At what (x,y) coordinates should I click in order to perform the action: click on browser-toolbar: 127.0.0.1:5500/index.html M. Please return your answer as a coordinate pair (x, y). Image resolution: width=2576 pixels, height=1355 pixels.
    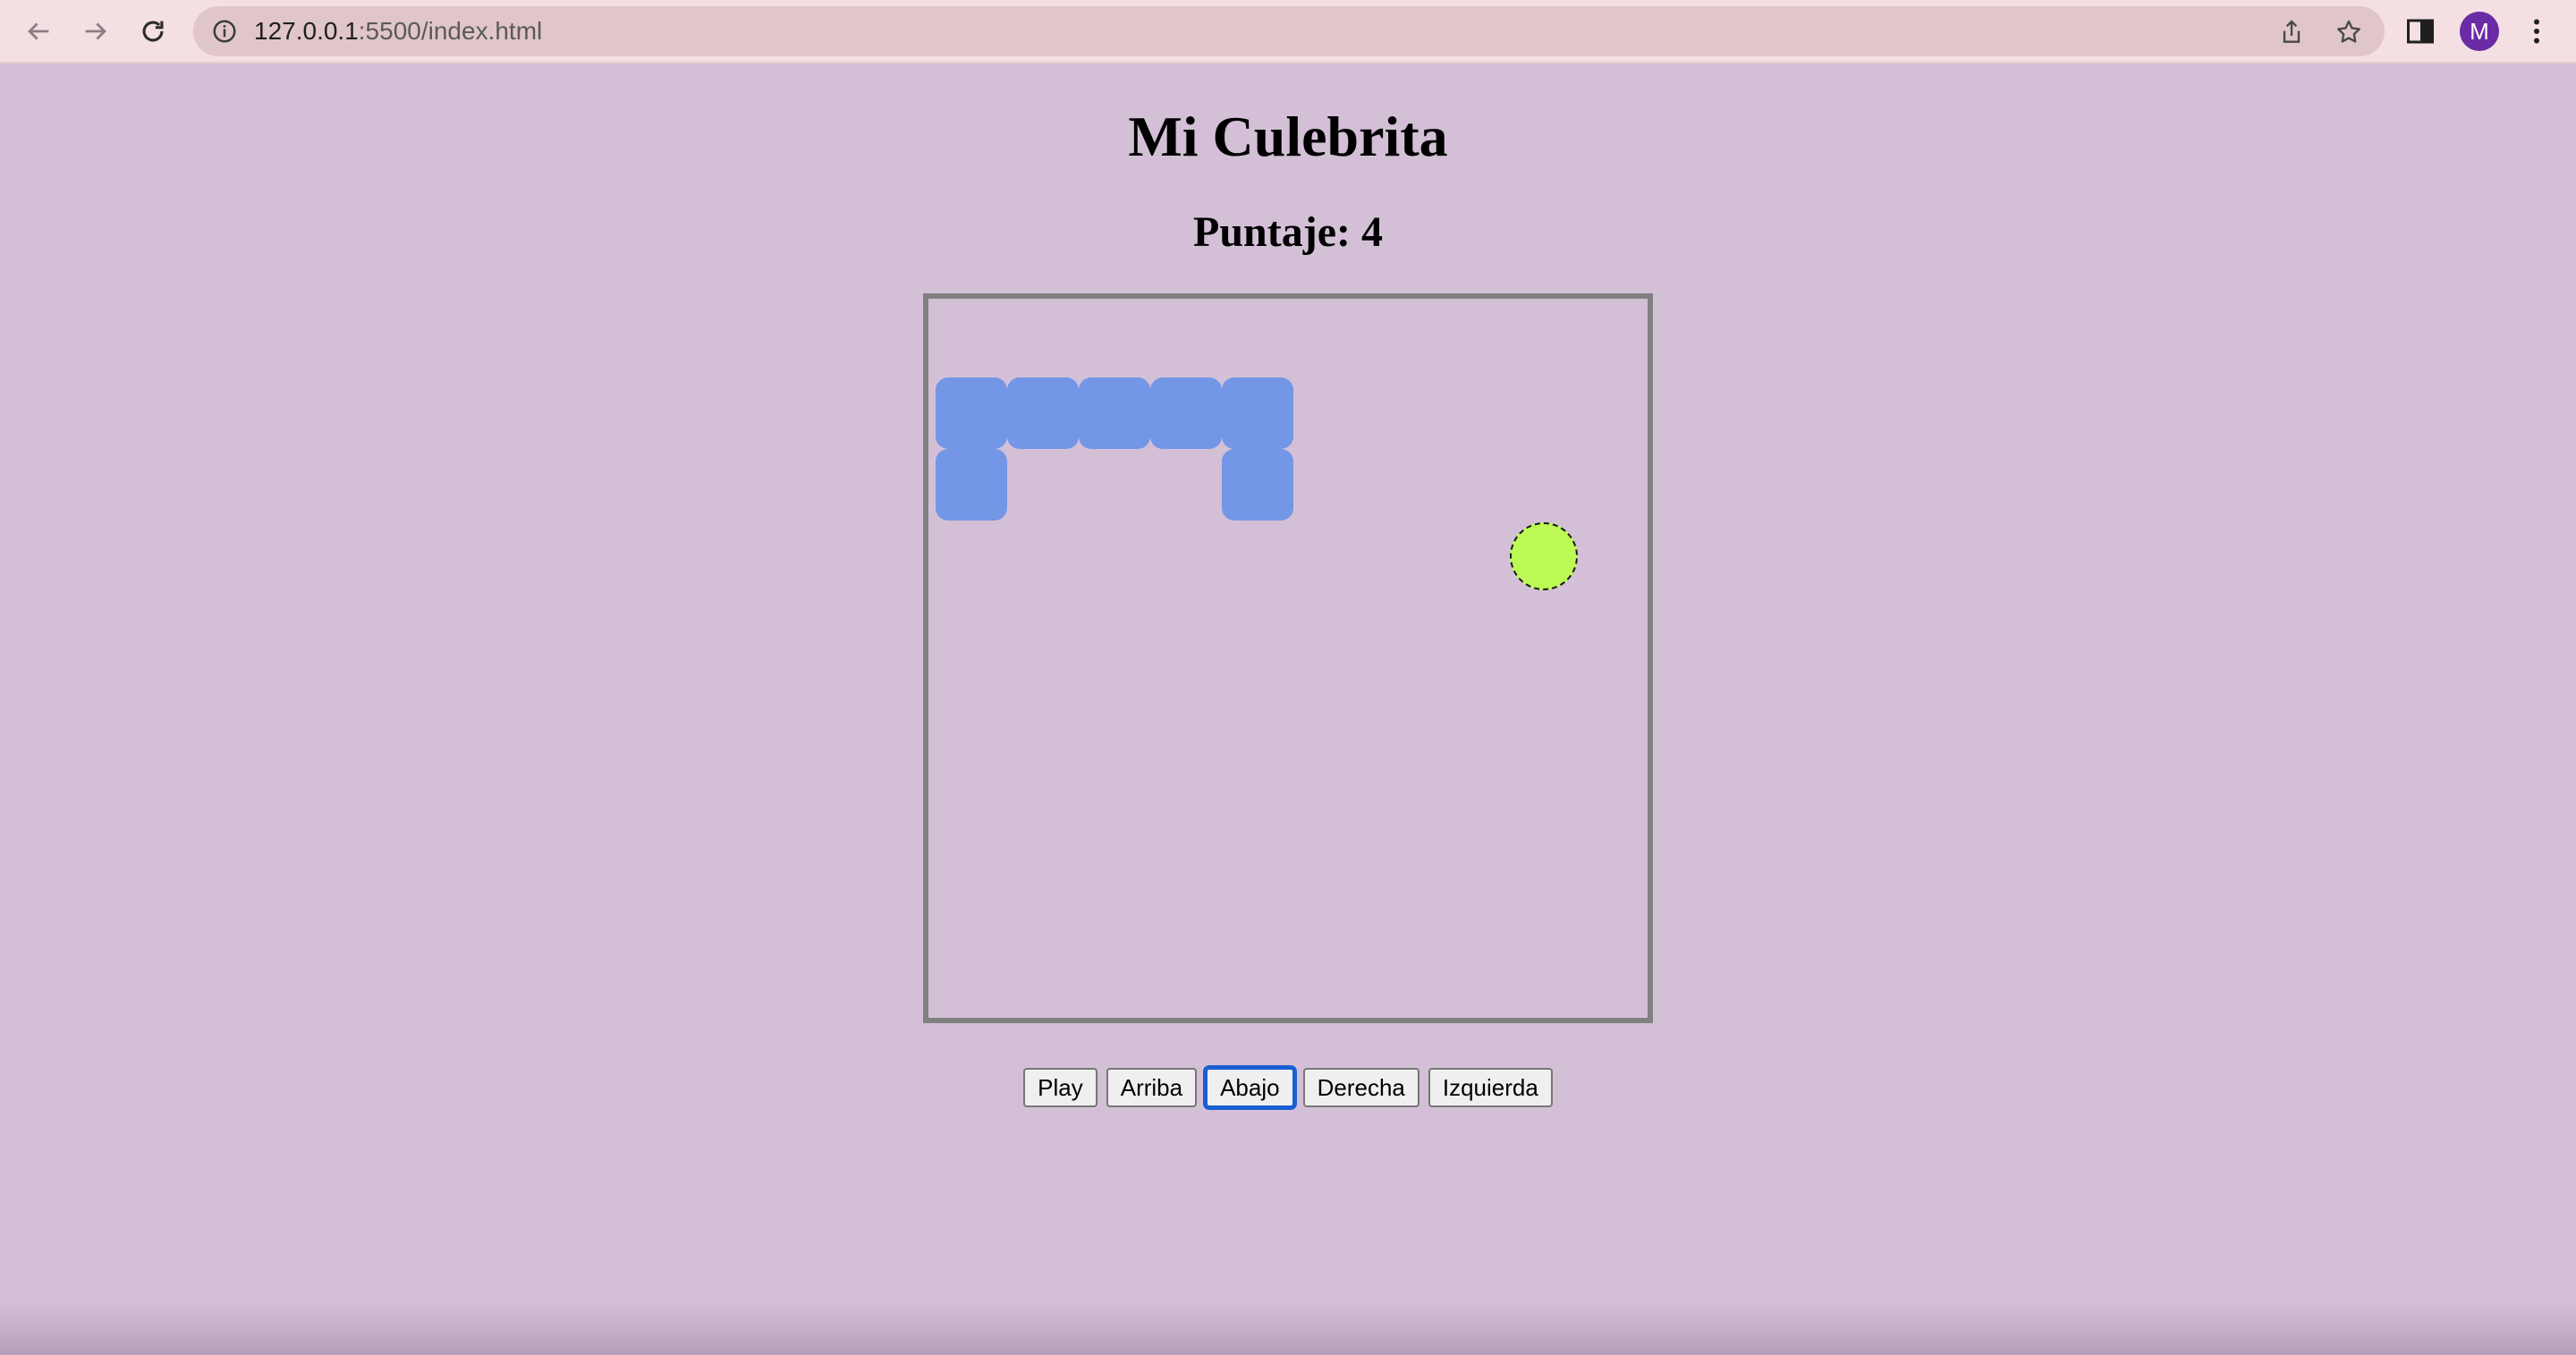
    Looking at the image, I should click on (1288, 32).